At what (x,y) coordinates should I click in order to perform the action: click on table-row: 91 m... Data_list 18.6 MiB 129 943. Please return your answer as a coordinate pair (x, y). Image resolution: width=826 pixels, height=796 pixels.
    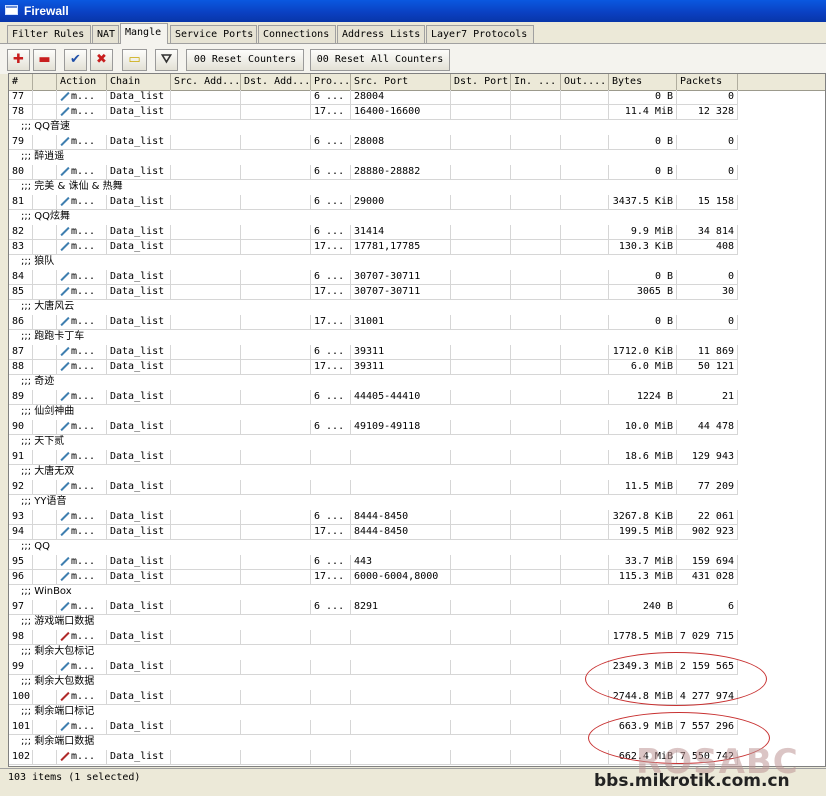
    Looking at the image, I should click on (417, 457).